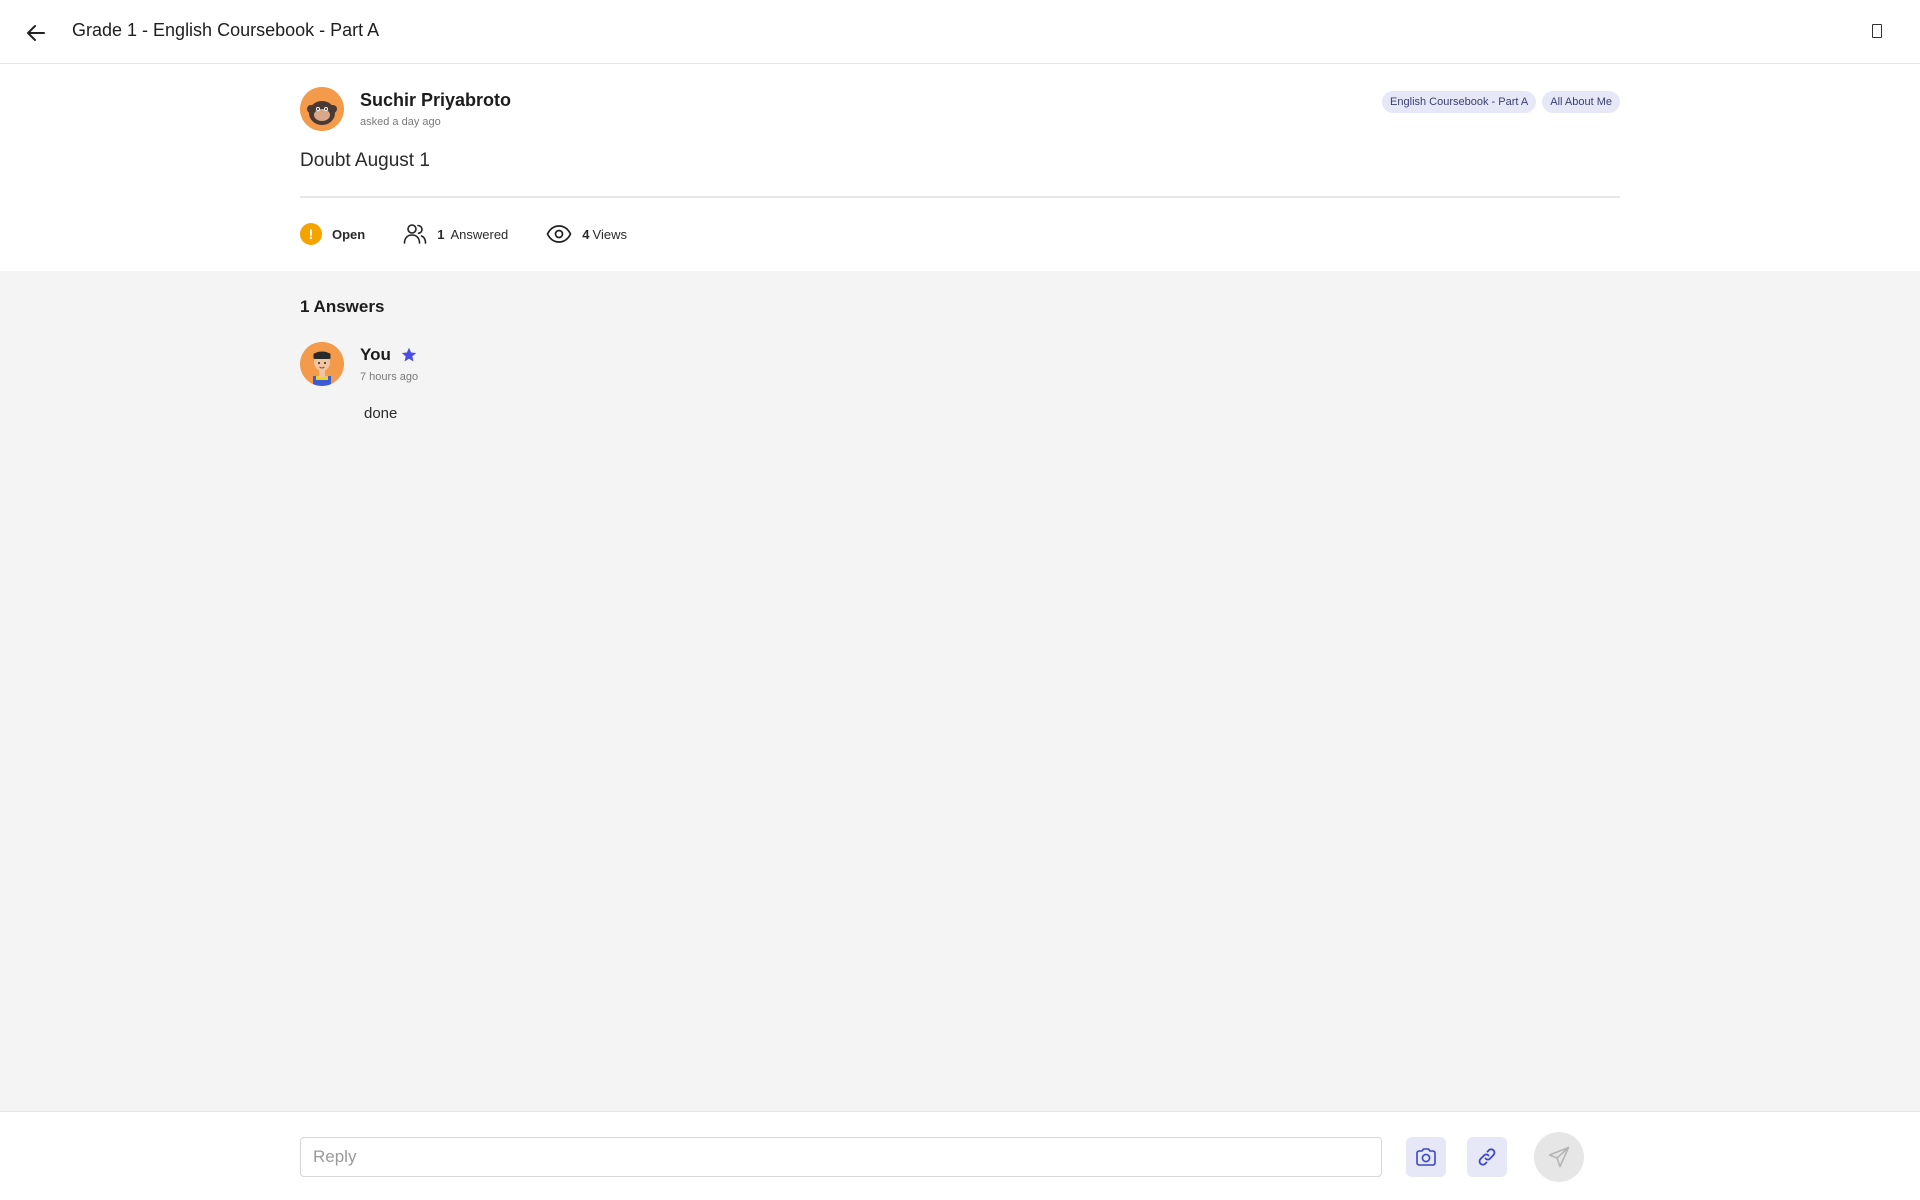 The height and width of the screenshot is (1200, 1920). Describe the element at coordinates (389, 377) in the screenshot. I see `answer-time: 7 hours ago` at that location.